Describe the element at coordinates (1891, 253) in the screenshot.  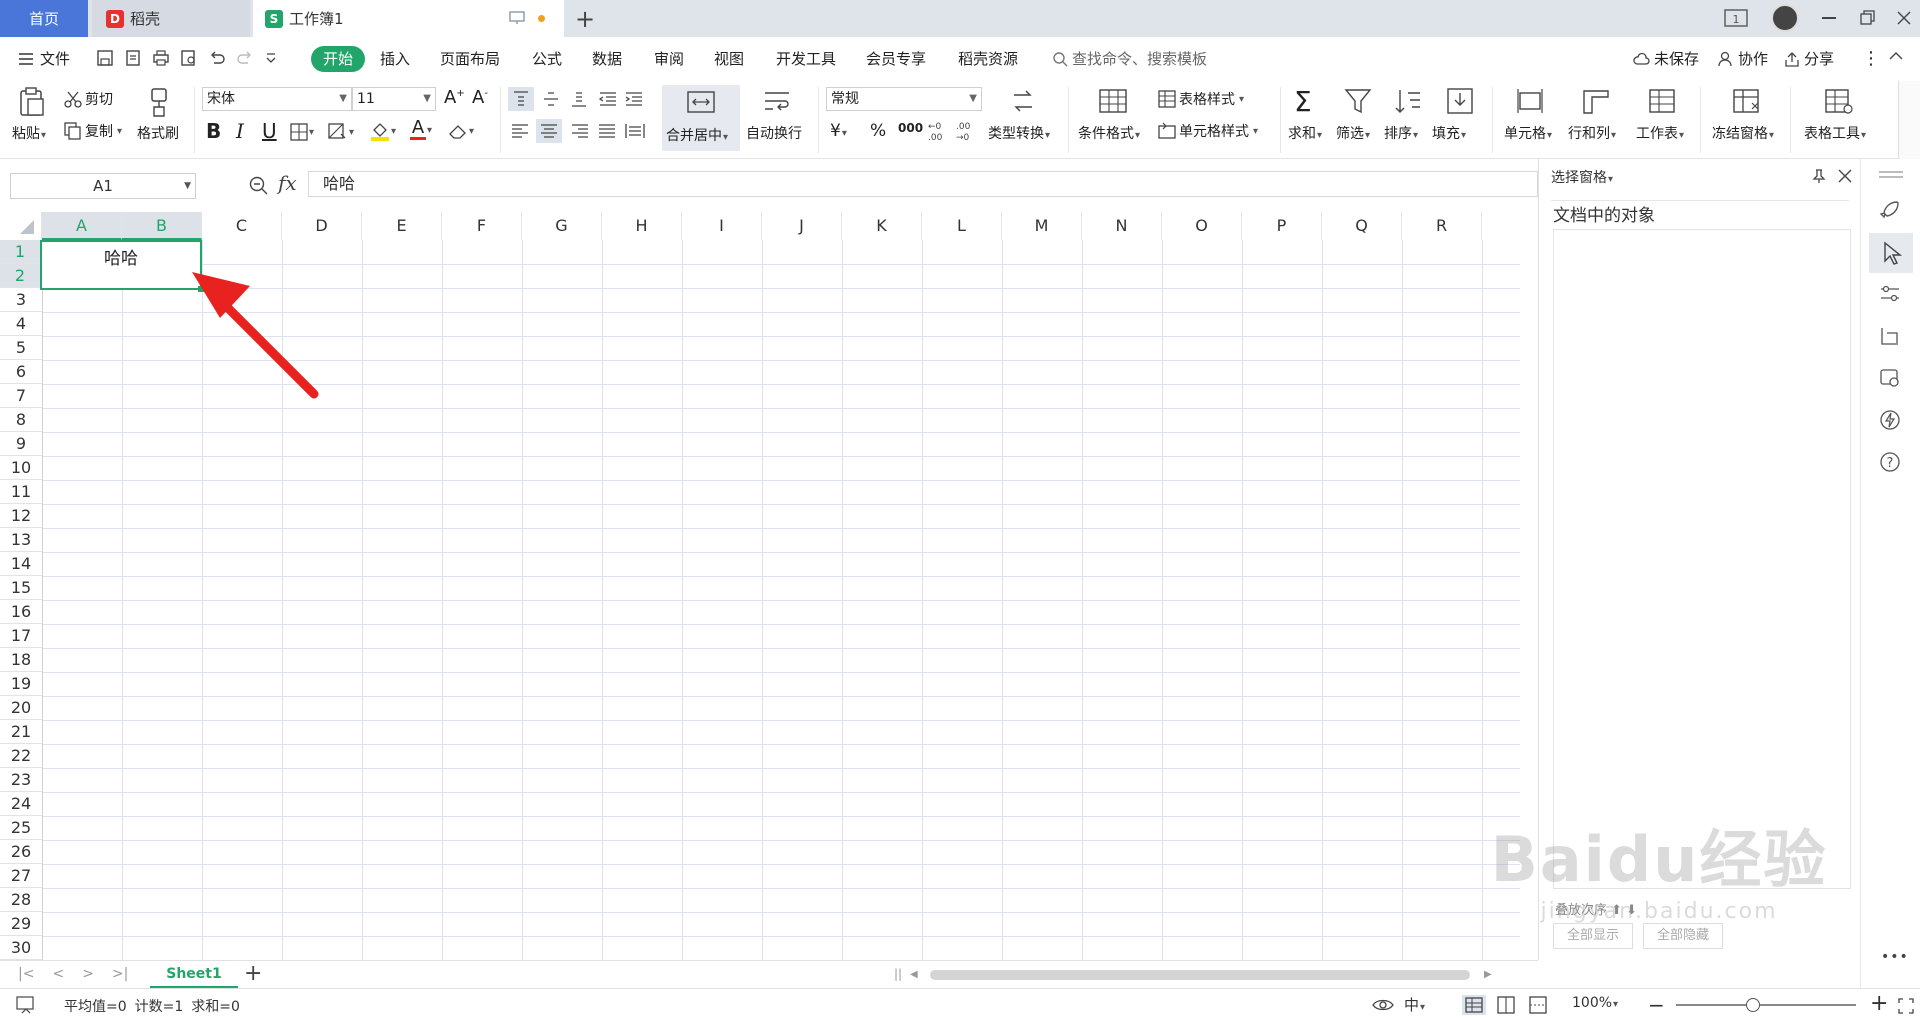
I see `selection-cursor-tab` at that location.